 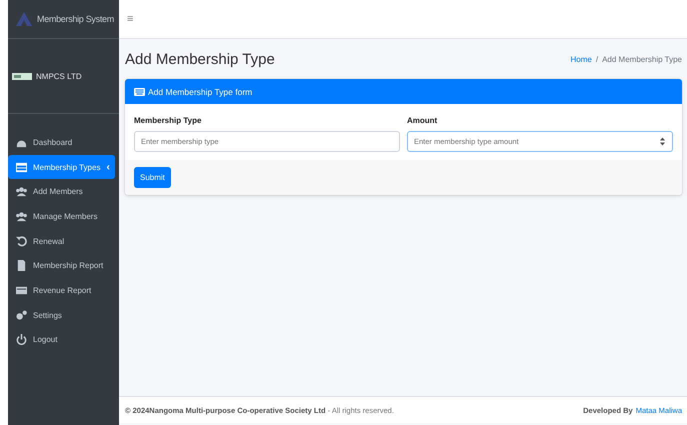 What do you see at coordinates (662, 141) in the screenshot?
I see `spinner-icon` at bounding box center [662, 141].